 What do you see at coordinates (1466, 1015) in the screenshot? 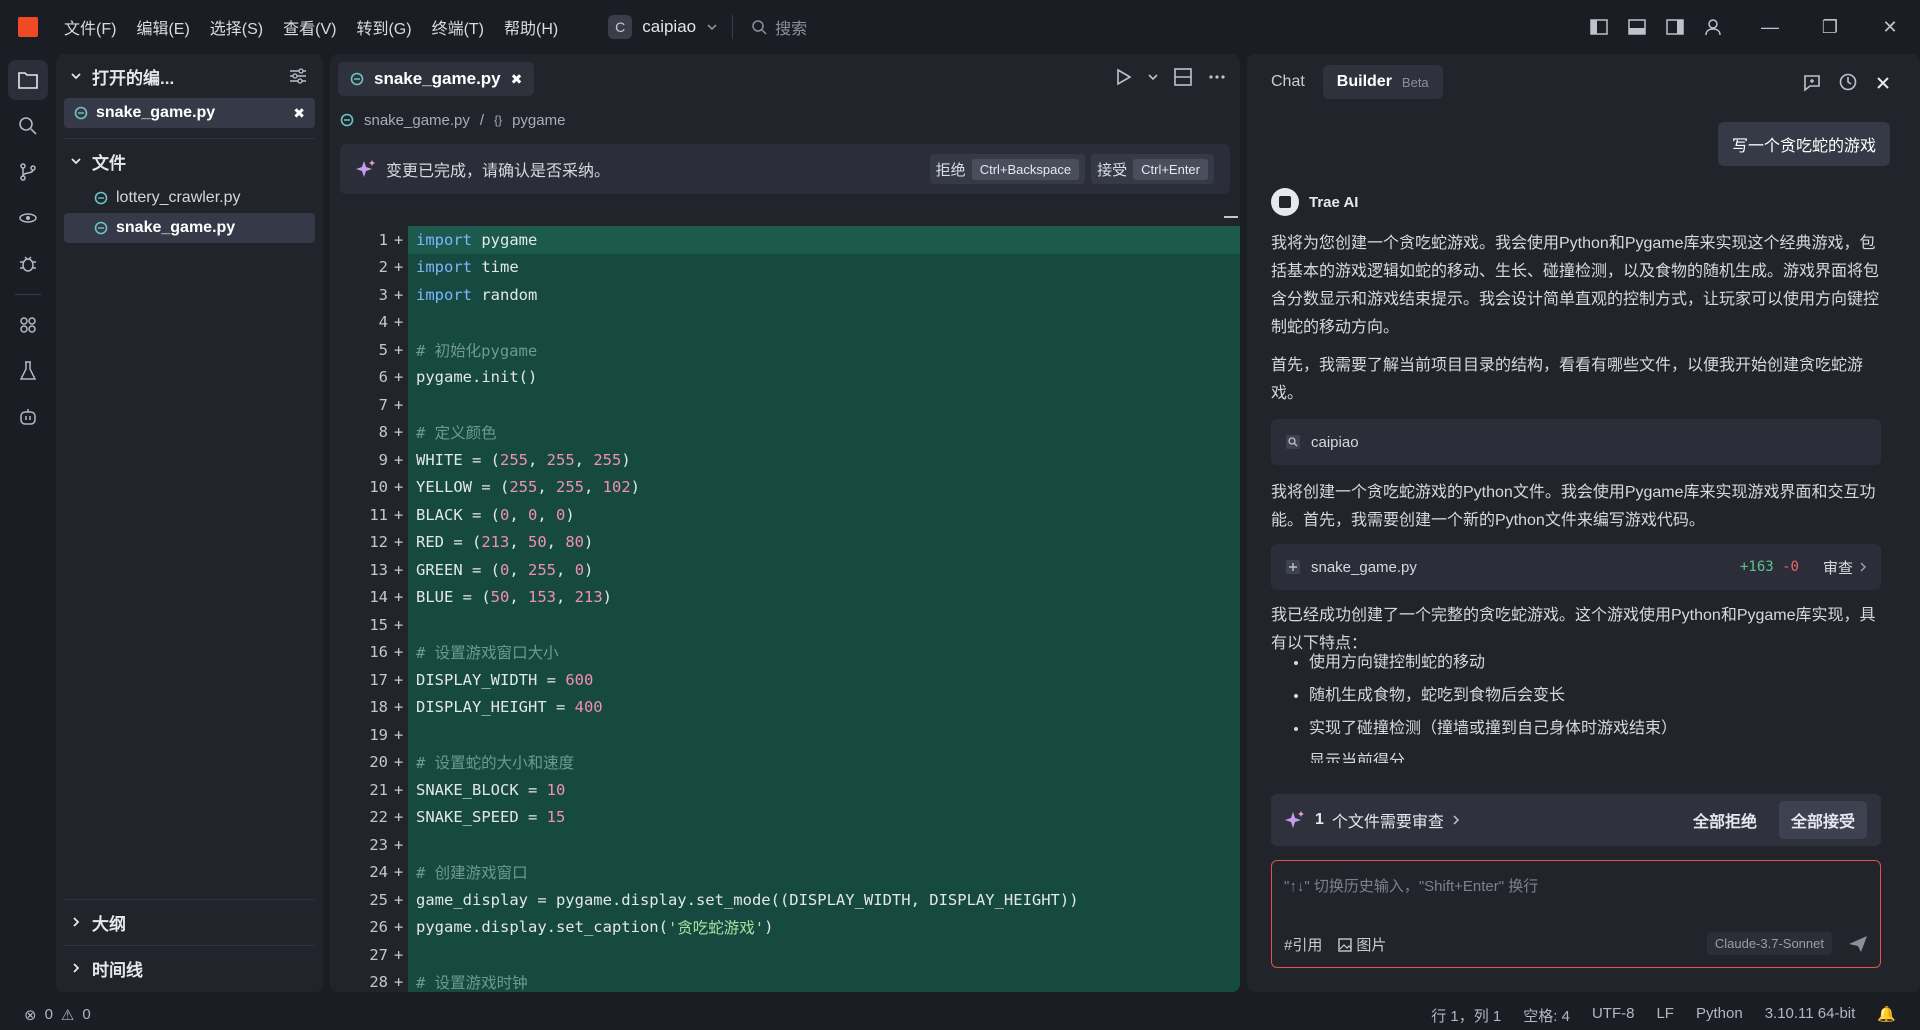
I see `cursor-position: 行 1，列 1` at bounding box center [1466, 1015].